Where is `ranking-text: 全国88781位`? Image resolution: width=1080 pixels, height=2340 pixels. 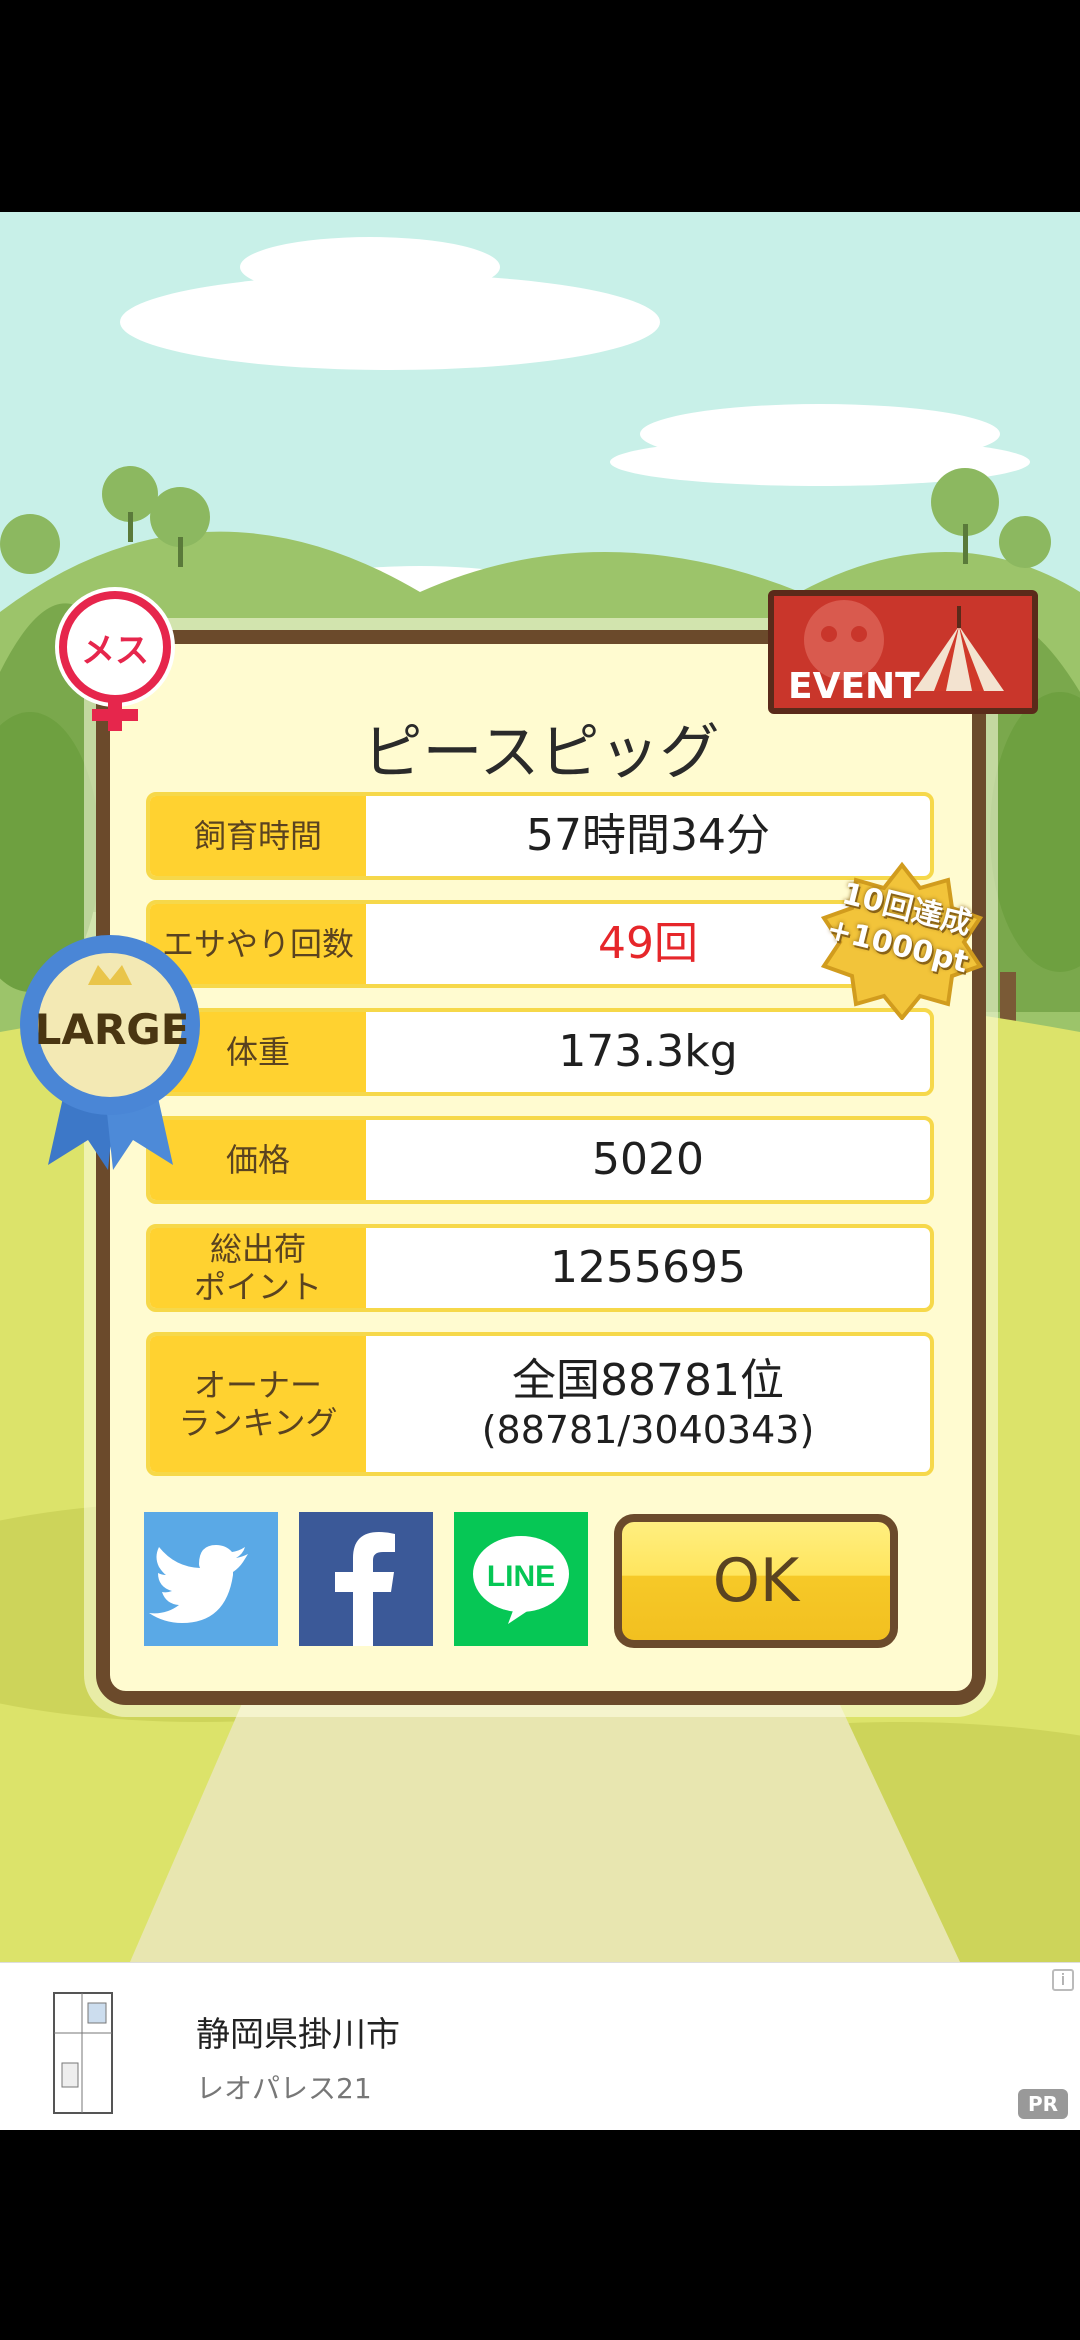 ranking-text: 全国88781位 is located at coordinates (648, 1380).